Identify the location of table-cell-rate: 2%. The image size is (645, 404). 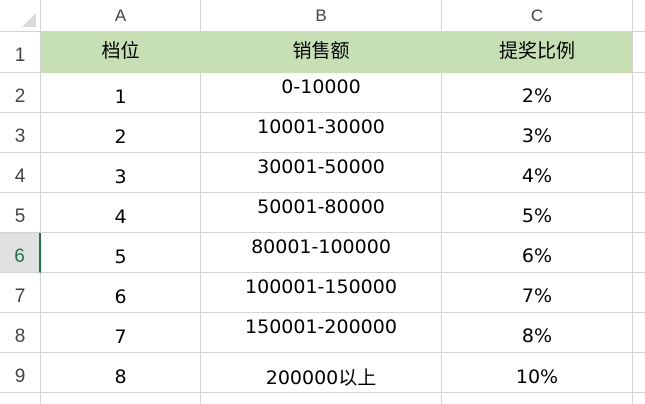
(537, 93).